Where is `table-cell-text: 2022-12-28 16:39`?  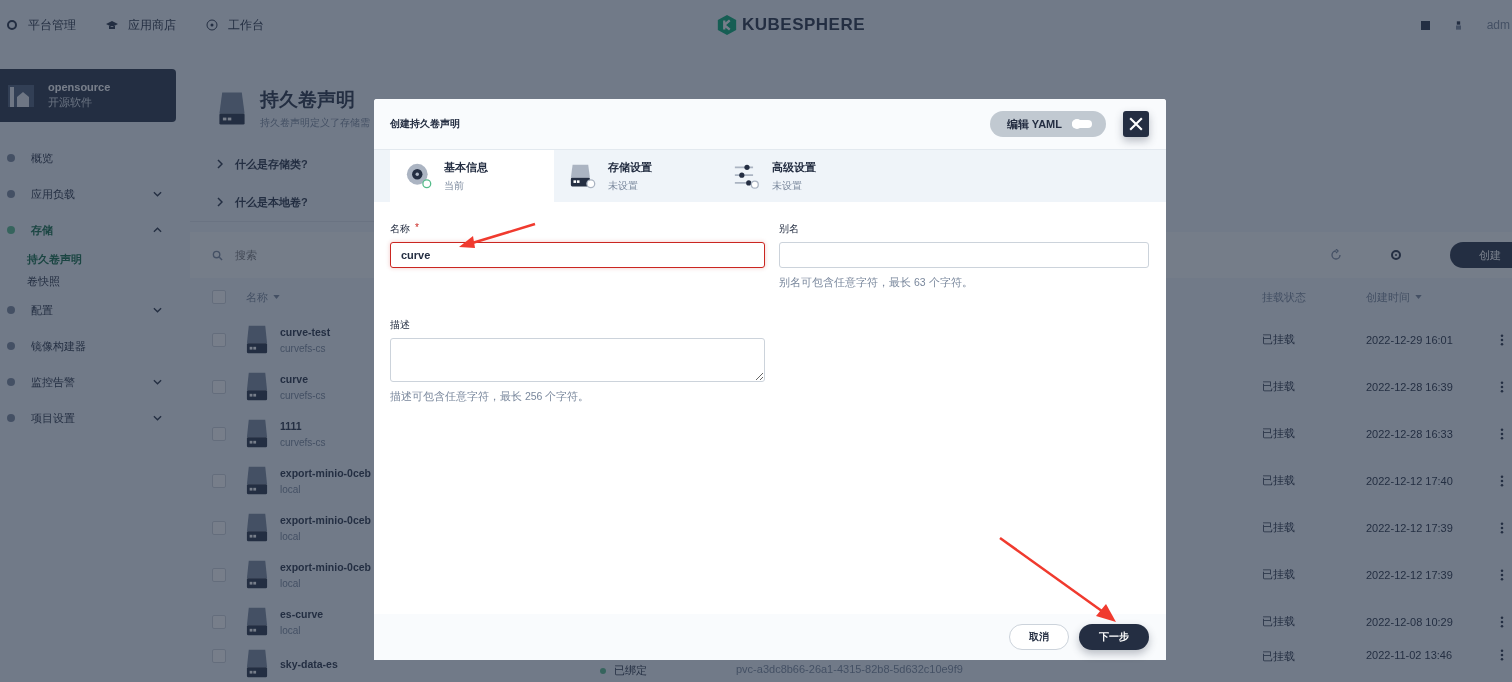 table-cell-text: 2022-12-28 16:39 is located at coordinates (1410, 386).